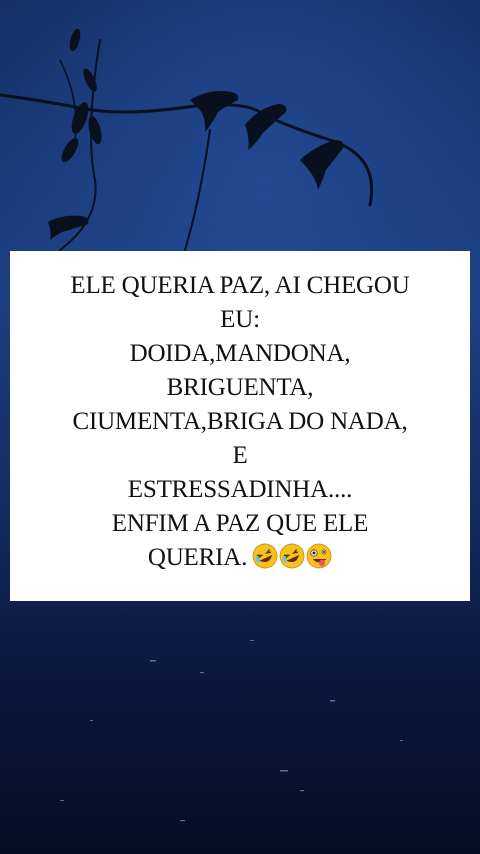 This screenshot has height=854, width=480. What do you see at coordinates (319, 556) in the screenshot?
I see `zany-face-emoji-icon` at bounding box center [319, 556].